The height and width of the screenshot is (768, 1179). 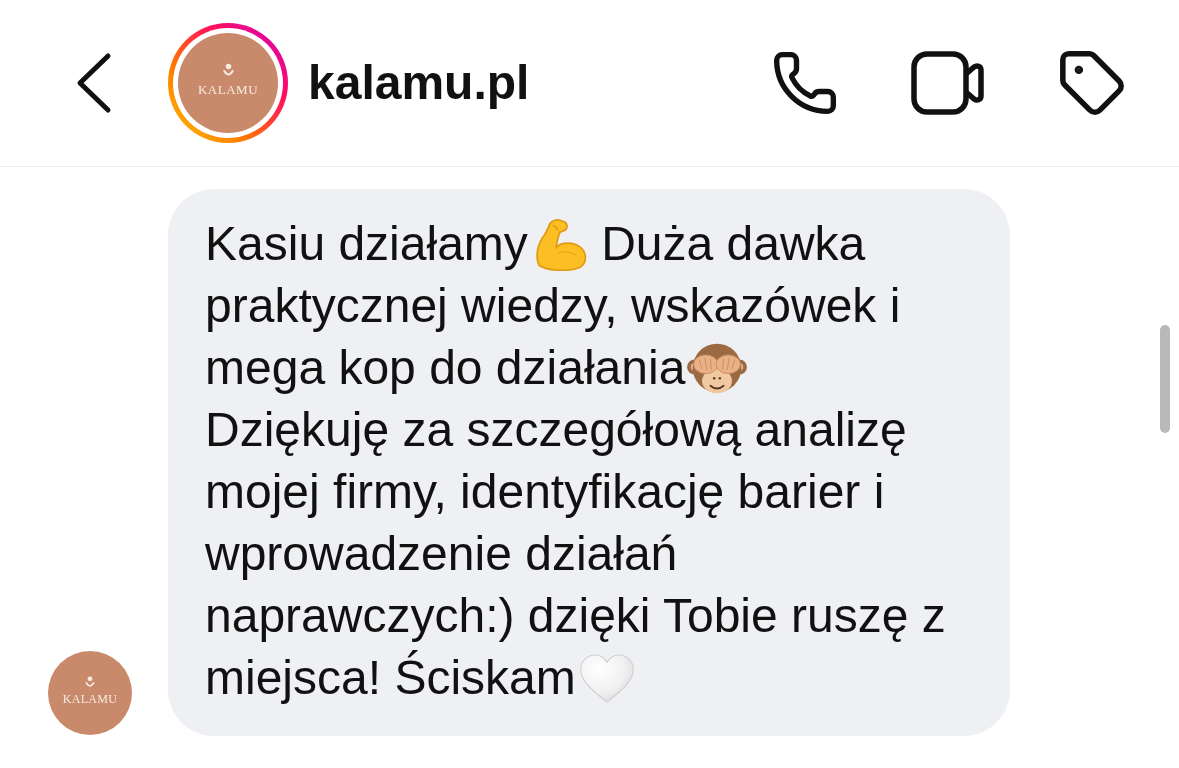 What do you see at coordinates (419, 83) in the screenshot?
I see `username: kalamu.pl` at bounding box center [419, 83].